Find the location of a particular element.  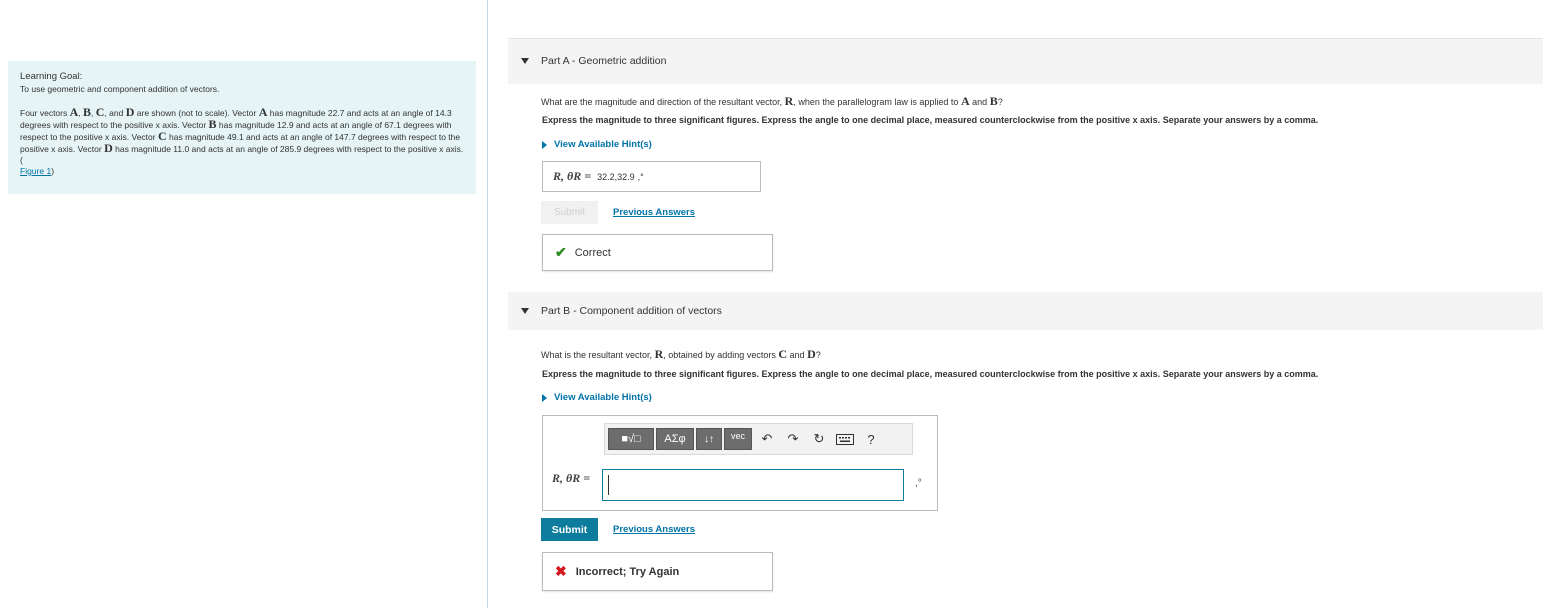

greek-symbols-button: ΑΣφ is located at coordinates (675, 439).